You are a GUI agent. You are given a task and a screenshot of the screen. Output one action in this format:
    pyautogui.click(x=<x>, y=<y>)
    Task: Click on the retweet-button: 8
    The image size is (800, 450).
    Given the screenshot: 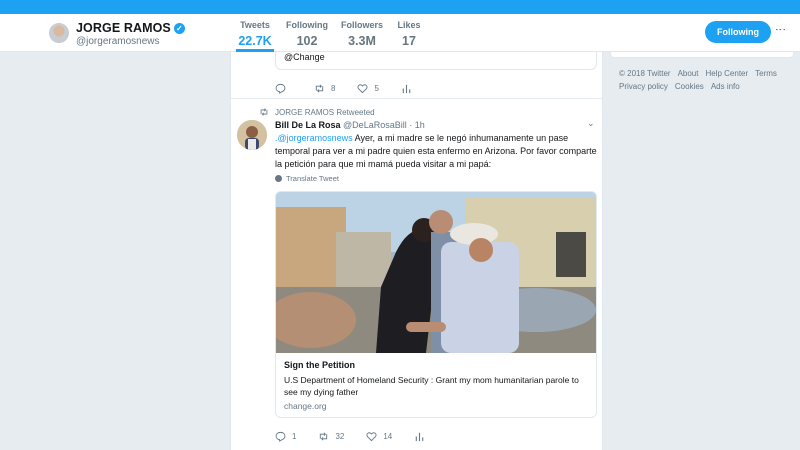 What is the action you would take?
    pyautogui.click(x=324, y=88)
    